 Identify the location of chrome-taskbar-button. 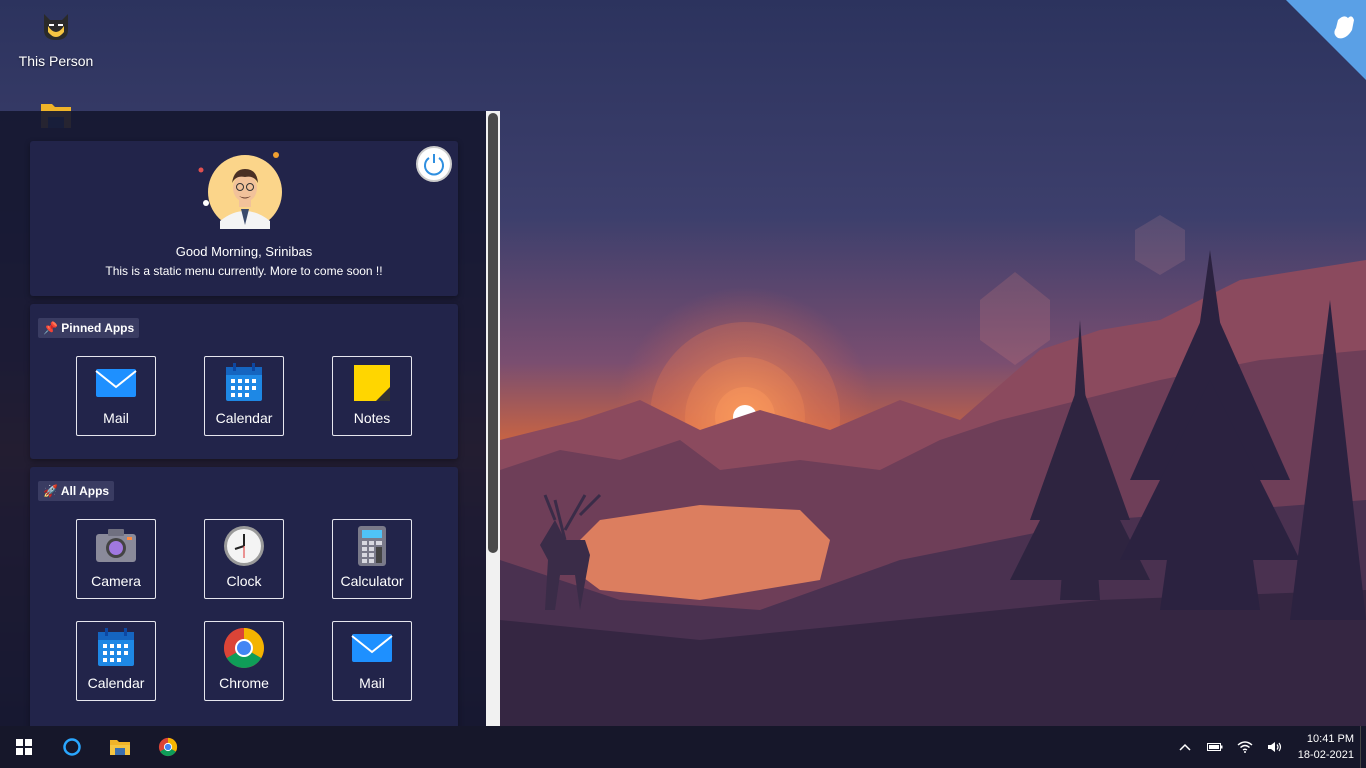
(168, 747).